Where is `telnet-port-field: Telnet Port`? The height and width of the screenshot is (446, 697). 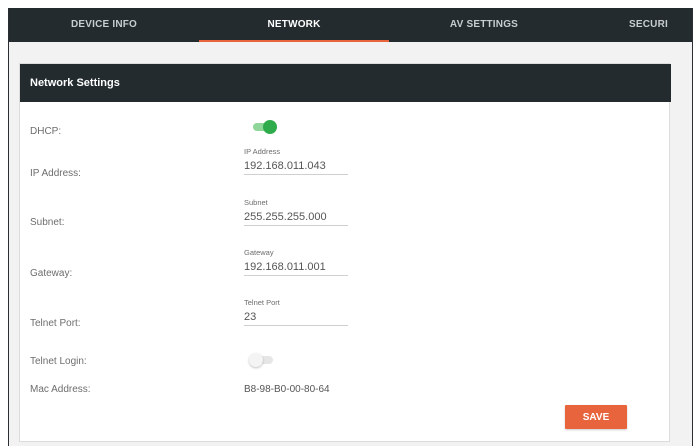
telnet-port-field: Telnet Port is located at coordinates (296, 311).